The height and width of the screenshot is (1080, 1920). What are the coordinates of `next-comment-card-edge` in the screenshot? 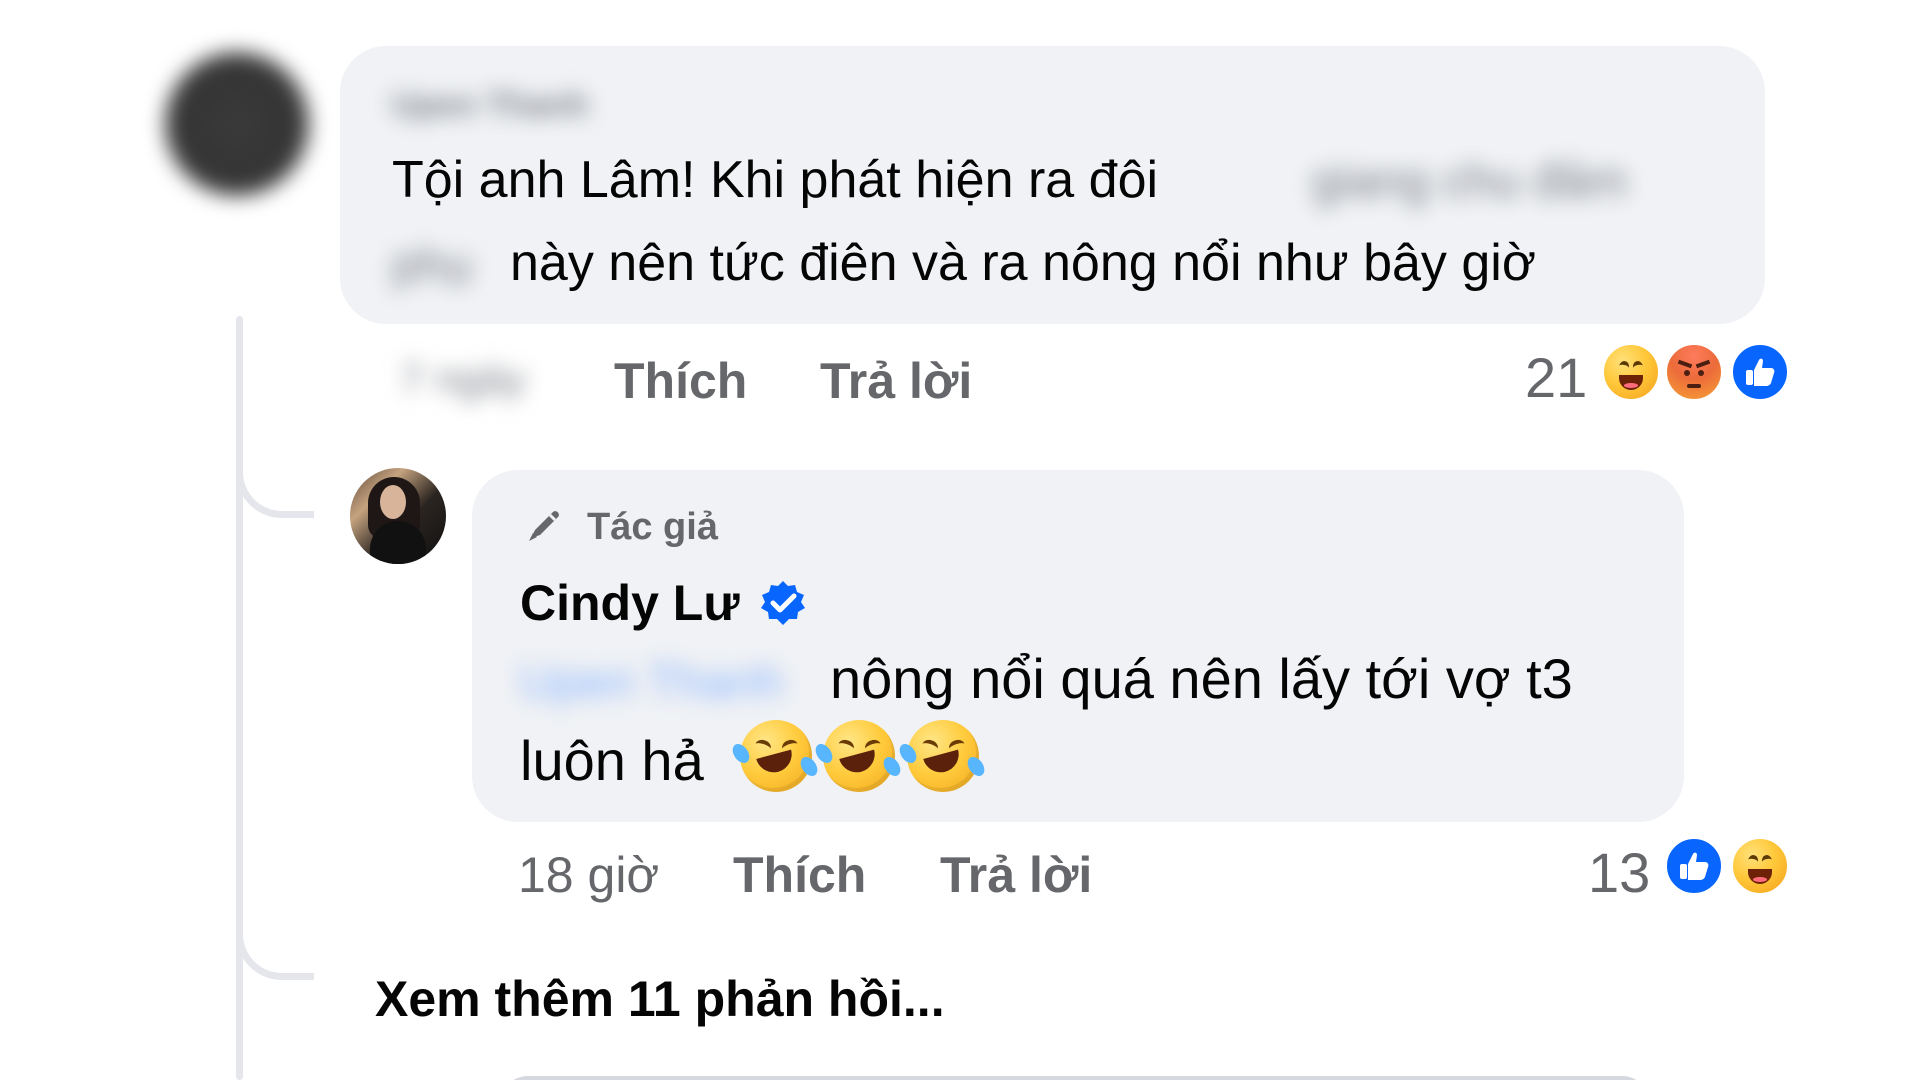 It's located at (1075, 1078).